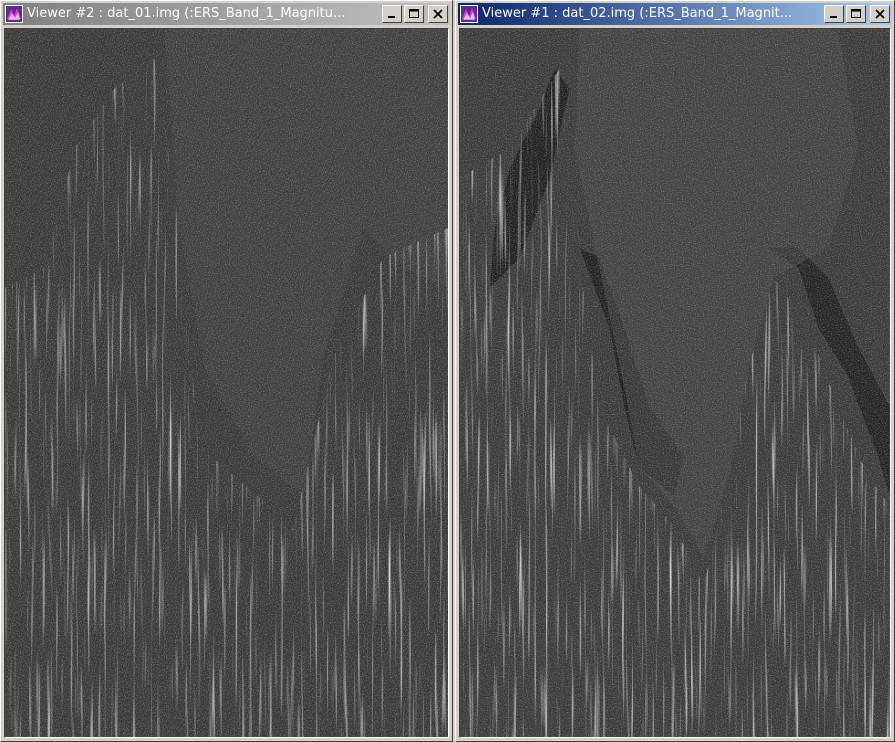 The height and width of the screenshot is (742, 895). I want to click on viewer-1-minimize-button, so click(834, 14).